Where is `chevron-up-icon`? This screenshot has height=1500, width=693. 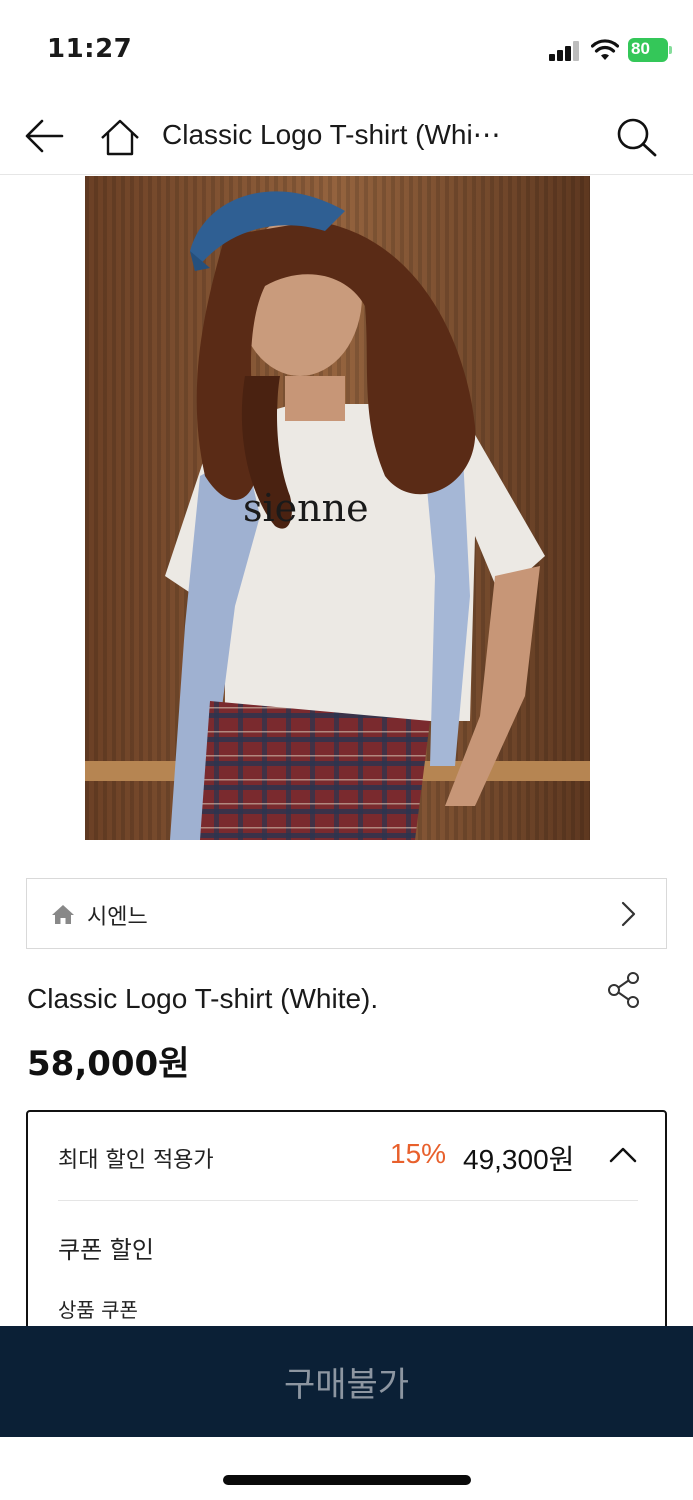 chevron-up-icon is located at coordinates (623, 1155).